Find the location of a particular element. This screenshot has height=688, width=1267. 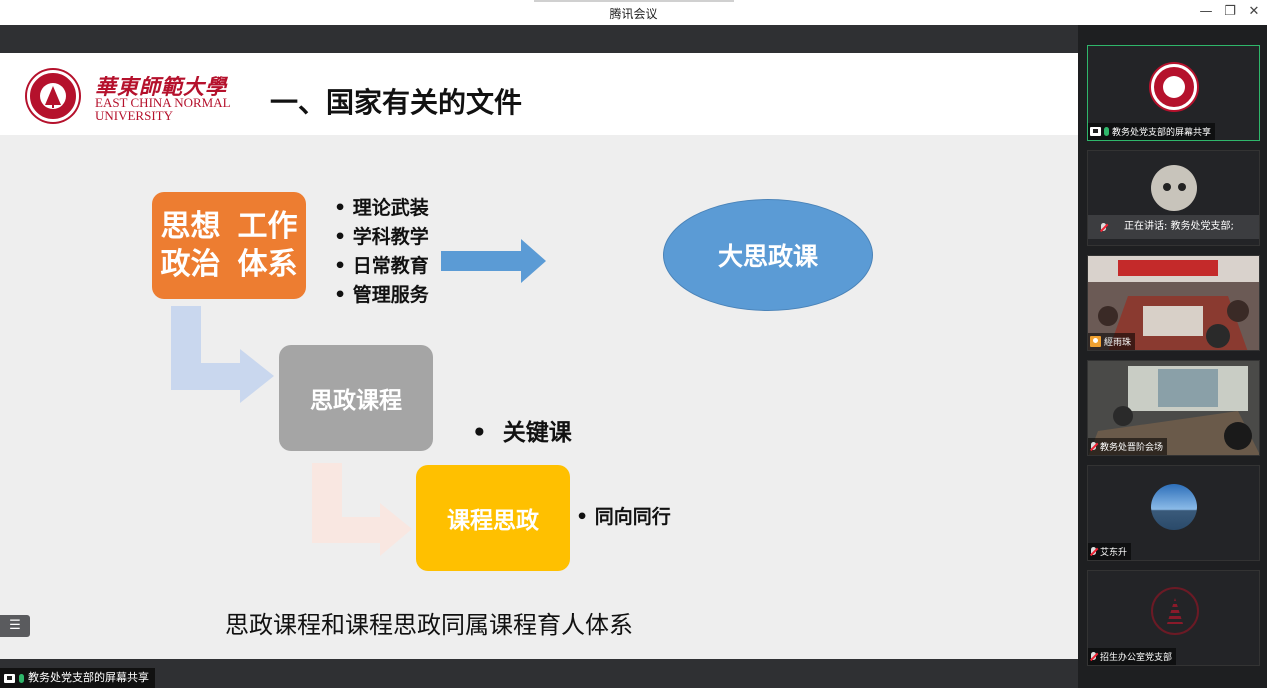

participant-tile: 教务处党支部的屏幕共享 is located at coordinates (1173, 93).